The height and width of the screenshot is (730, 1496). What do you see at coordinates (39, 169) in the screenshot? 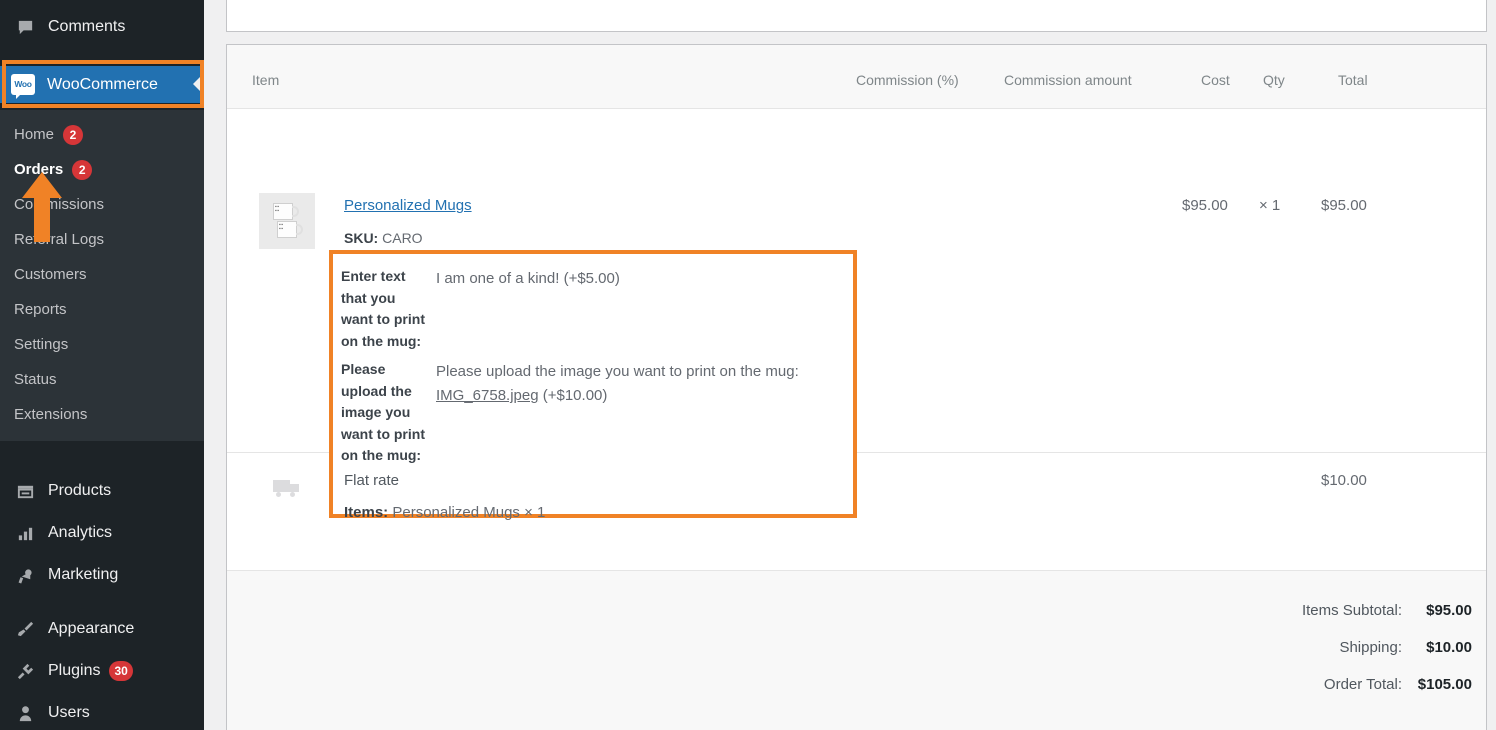
I see `sidebar-item-label: Orders` at bounding box center [39, 169].